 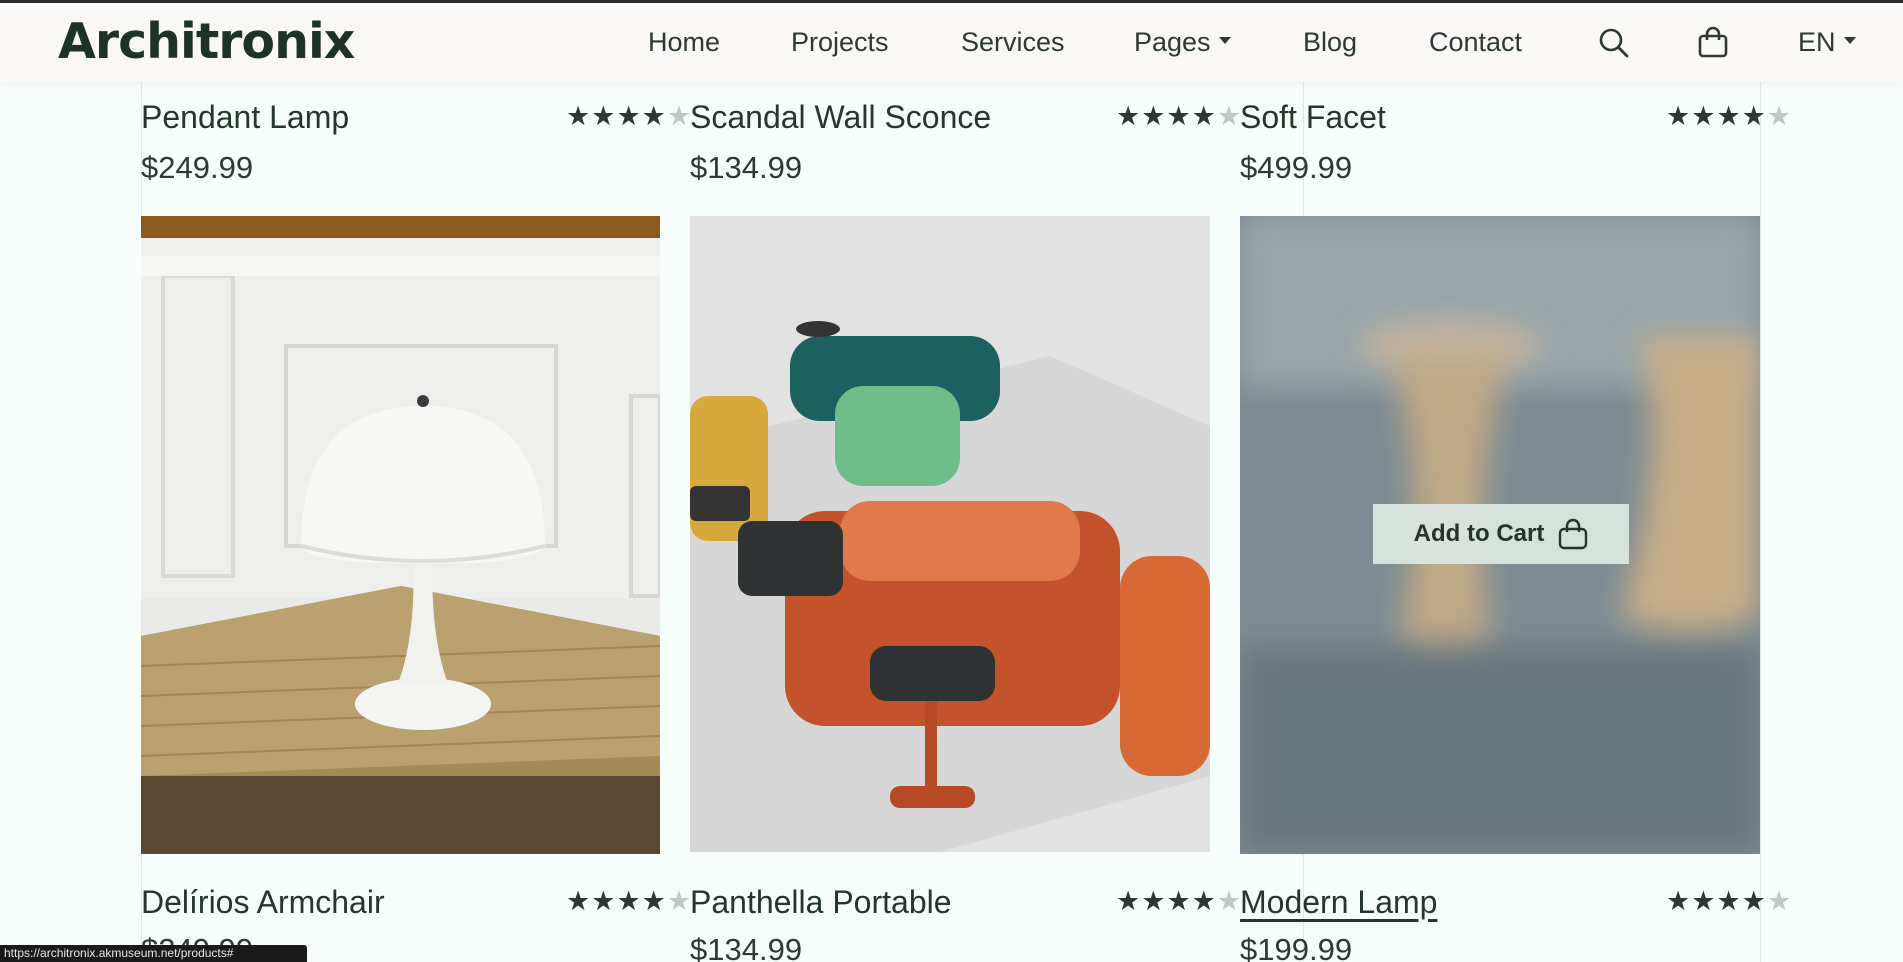 I want to click on product-price: $199.99, so click(x=1296, y=947).